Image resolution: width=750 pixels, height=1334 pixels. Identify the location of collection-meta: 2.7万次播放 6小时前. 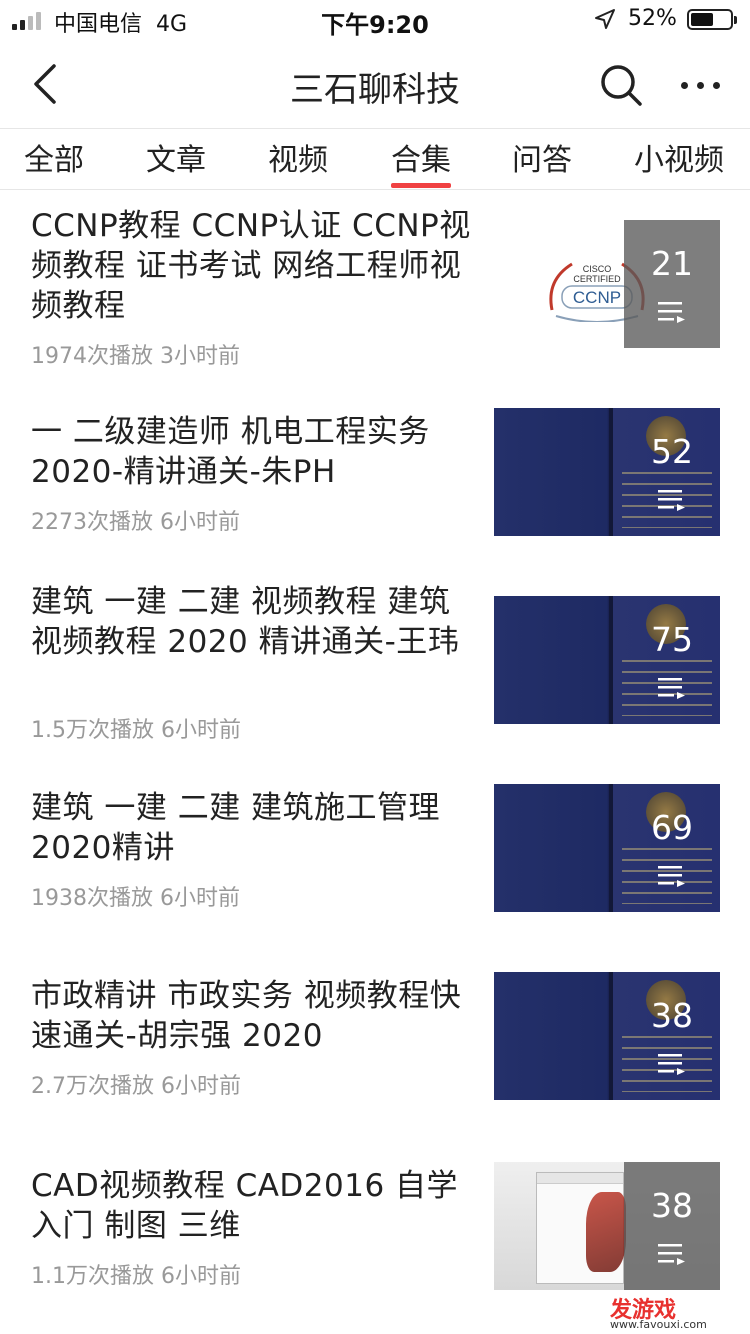
(136, 1086).